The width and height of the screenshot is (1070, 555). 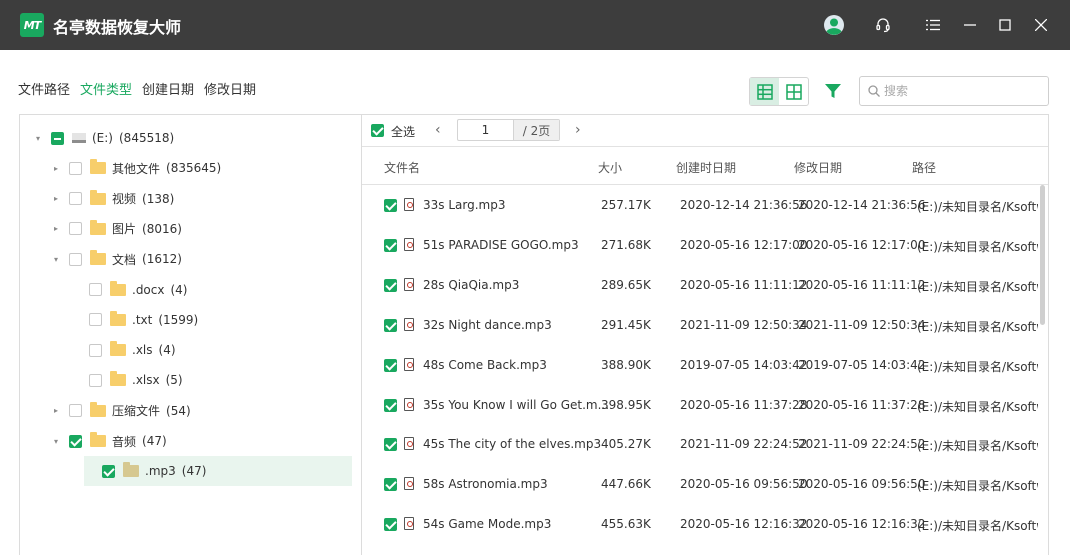 I want to click on headset-icon, so click(x=883, y=25).